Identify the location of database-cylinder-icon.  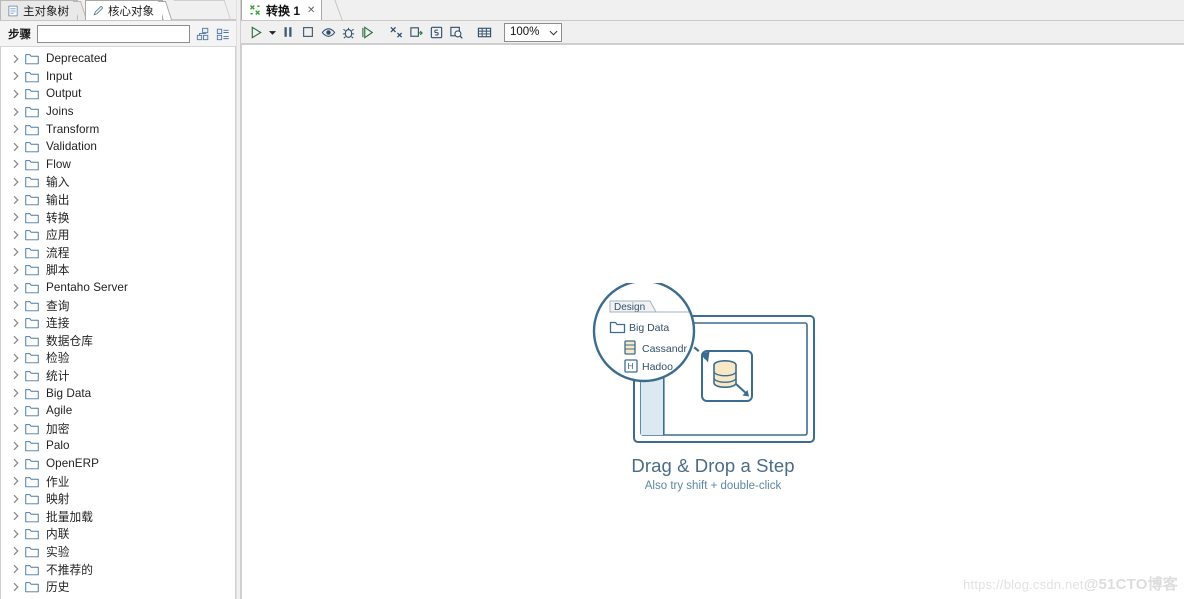
(725, 374).